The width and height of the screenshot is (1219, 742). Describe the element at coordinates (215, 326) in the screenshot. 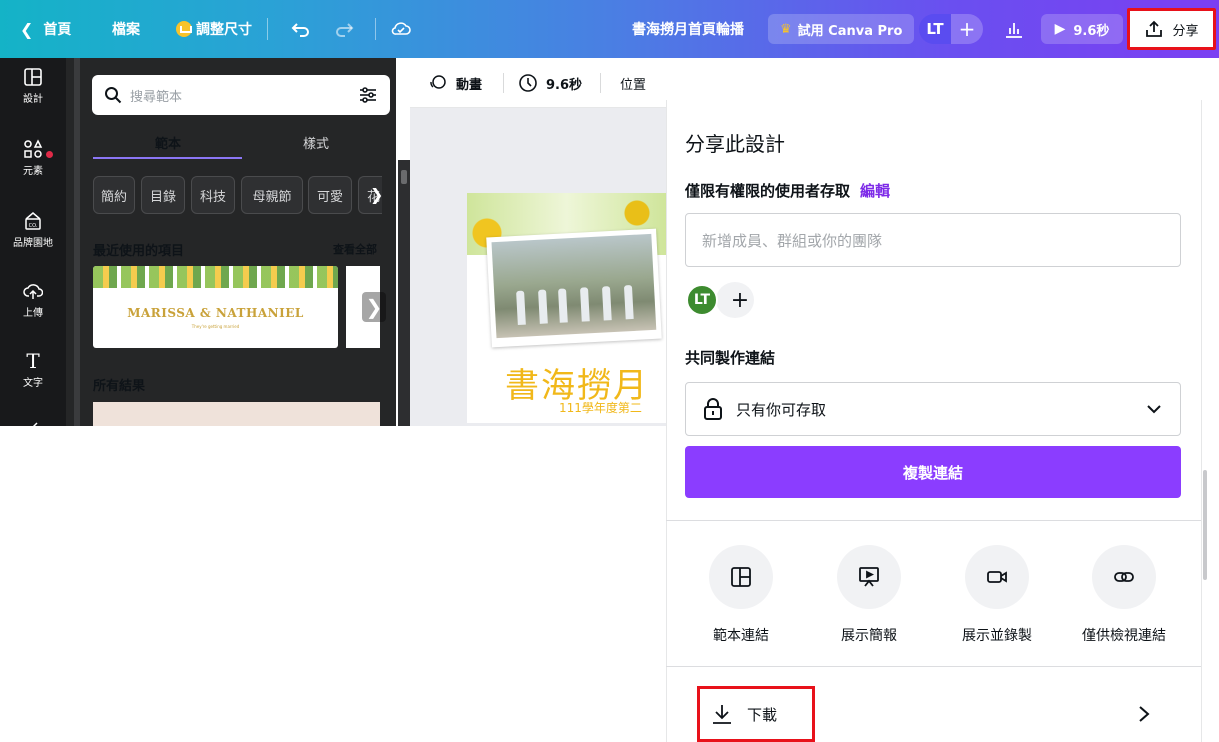

I see `thumbnail-subtitle: They're getting married` at that location.